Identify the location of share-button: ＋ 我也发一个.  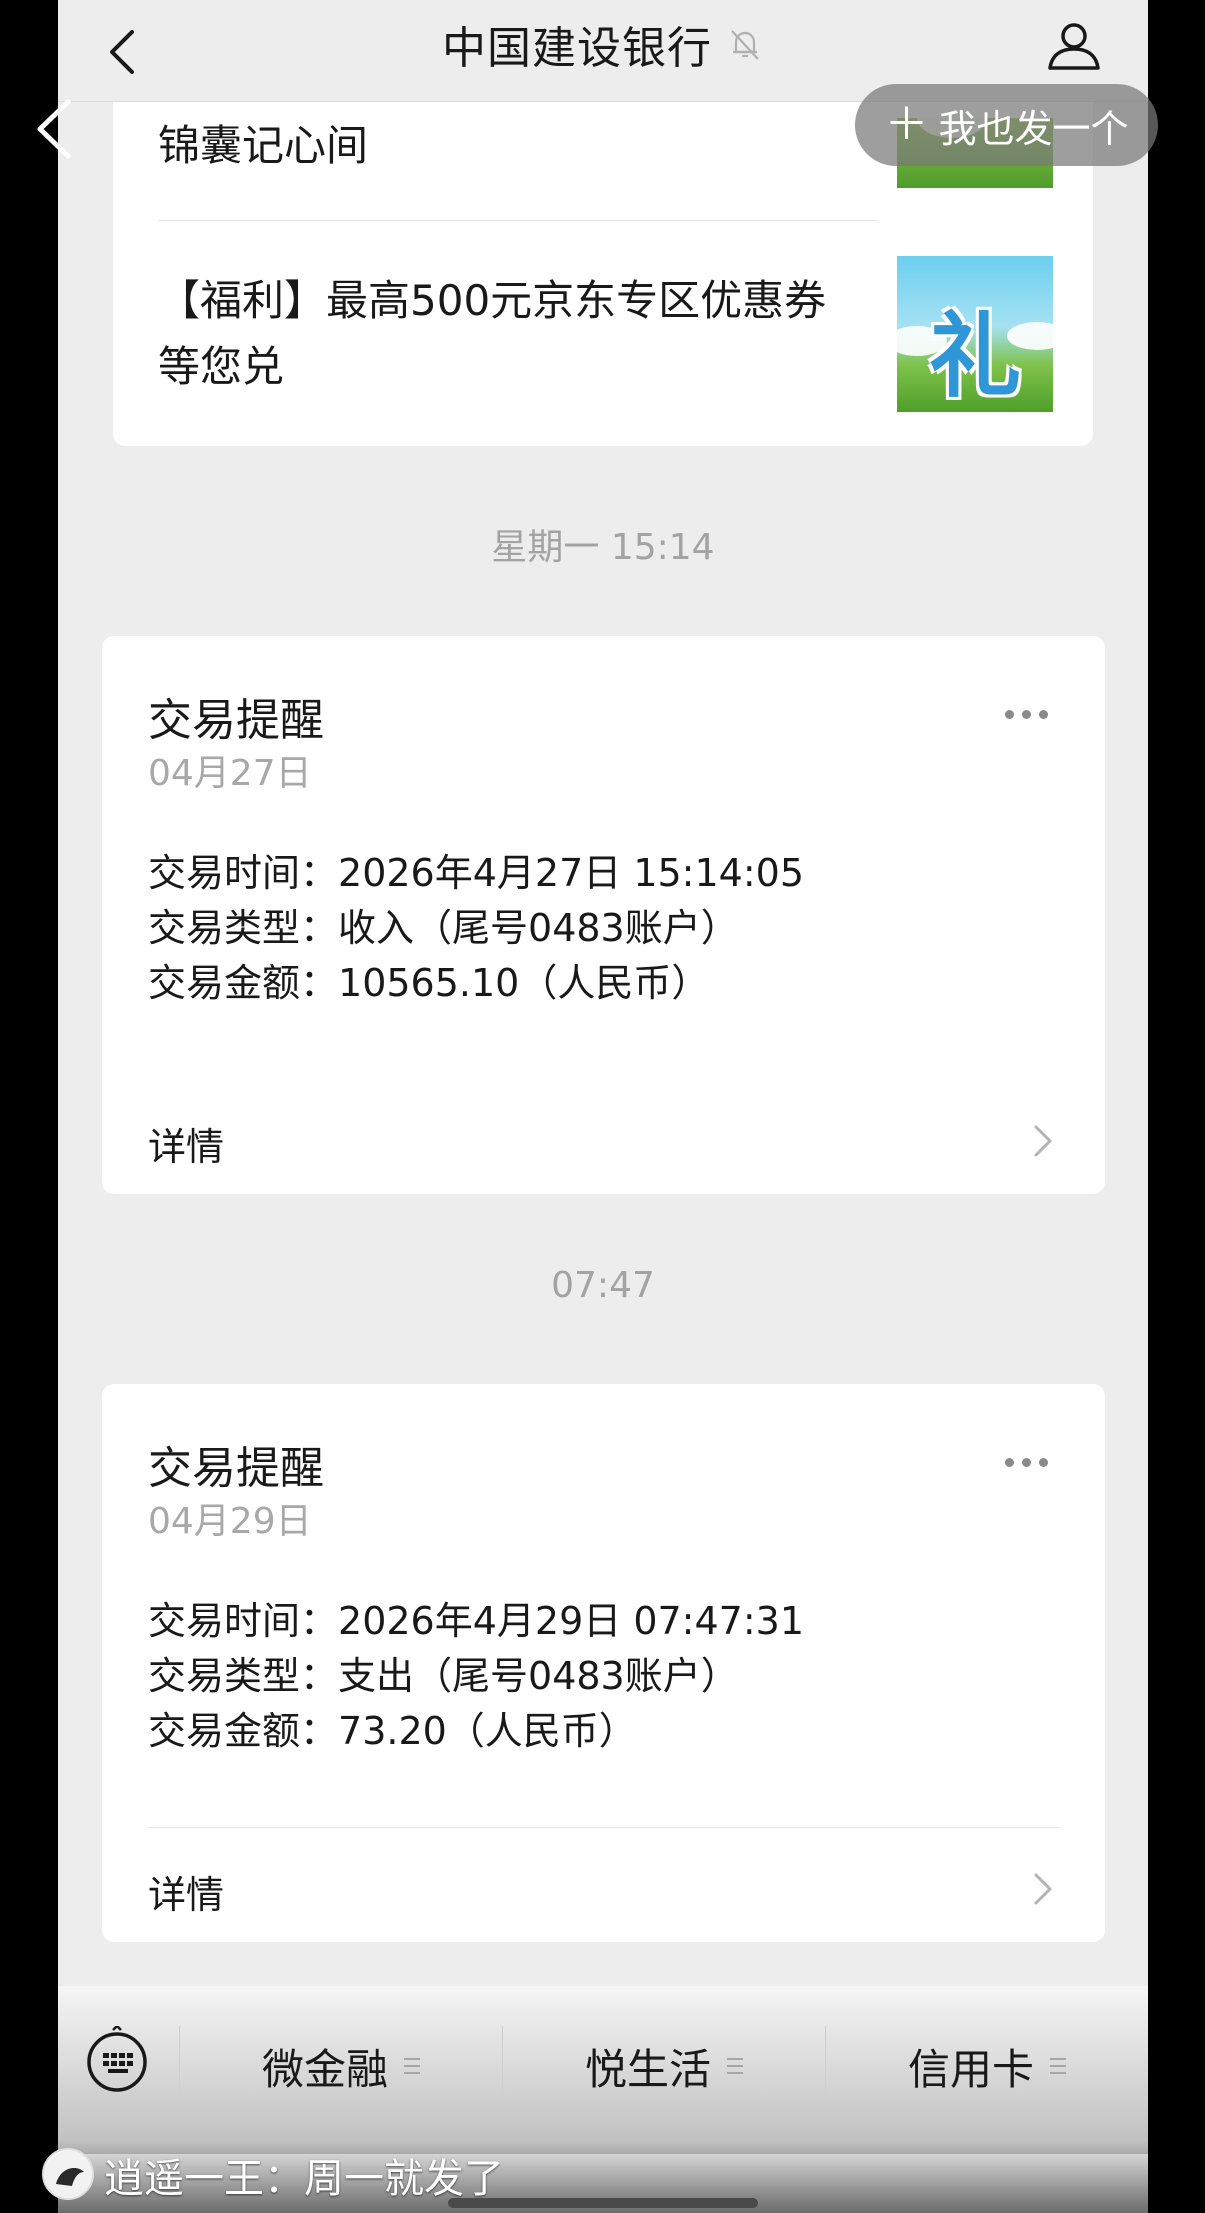
(1006, 125).